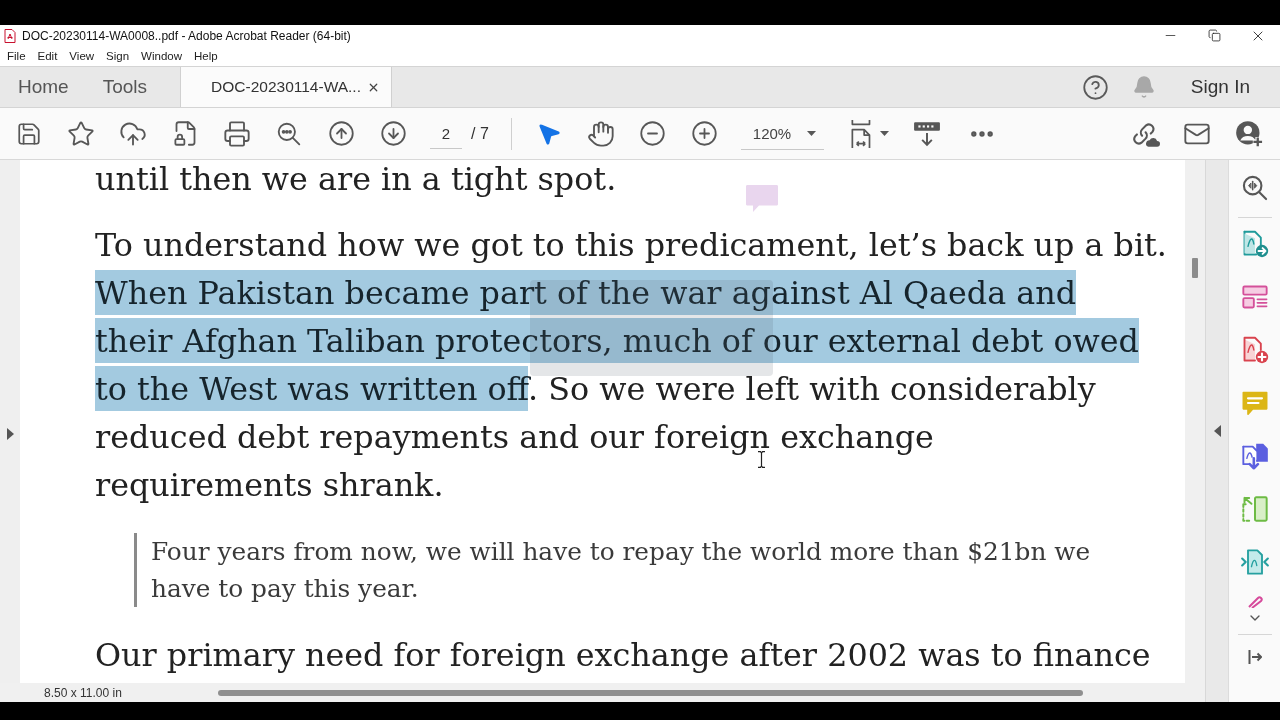  I want to click on printer-icon, so click(237, 133).